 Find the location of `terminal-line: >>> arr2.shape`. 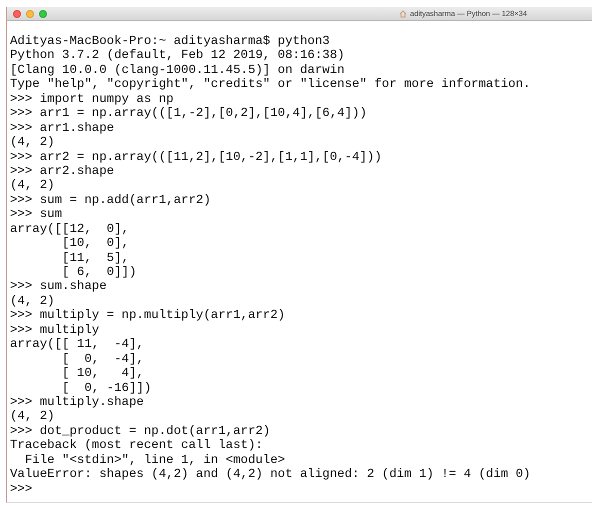

terminal-line: >>> arr2.shape is located at coordinates (63, 171).